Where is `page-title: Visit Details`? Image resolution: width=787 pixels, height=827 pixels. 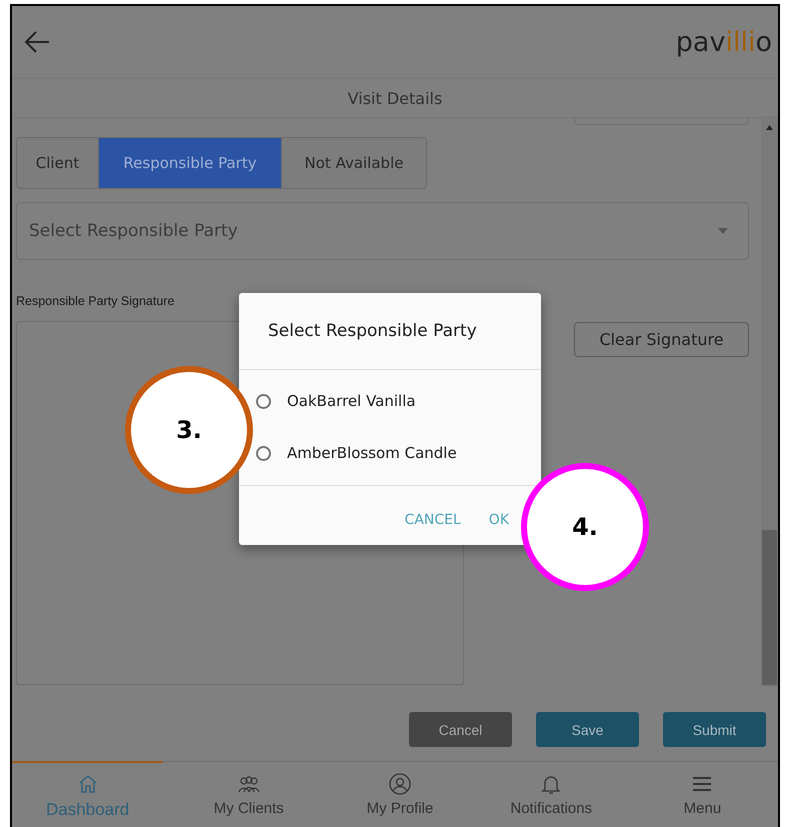 page-title: Visit Details is located at coordinates (395, 98).